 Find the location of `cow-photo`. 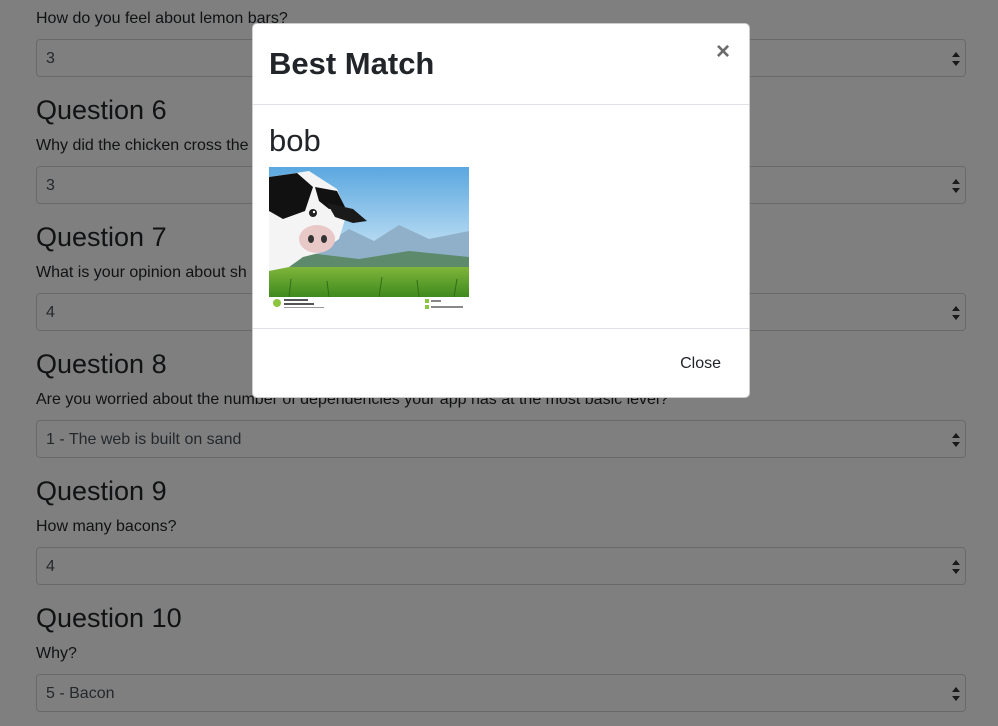

cow-photo is located at coordinates (369, 239).